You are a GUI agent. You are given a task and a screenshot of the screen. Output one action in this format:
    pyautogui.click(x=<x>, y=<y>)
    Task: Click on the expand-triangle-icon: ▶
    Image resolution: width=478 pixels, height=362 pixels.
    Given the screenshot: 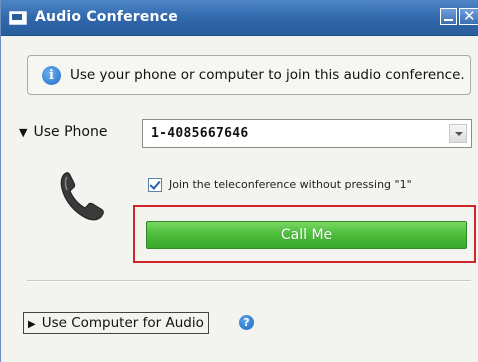 What is the action you would take?
    pyautogui.click(x=32, y=324)
    